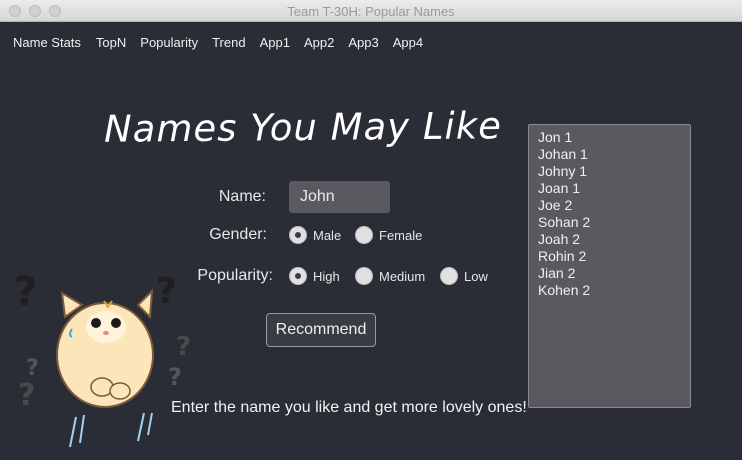  I want to click on gender-option-label: Female, so click(401, 235).